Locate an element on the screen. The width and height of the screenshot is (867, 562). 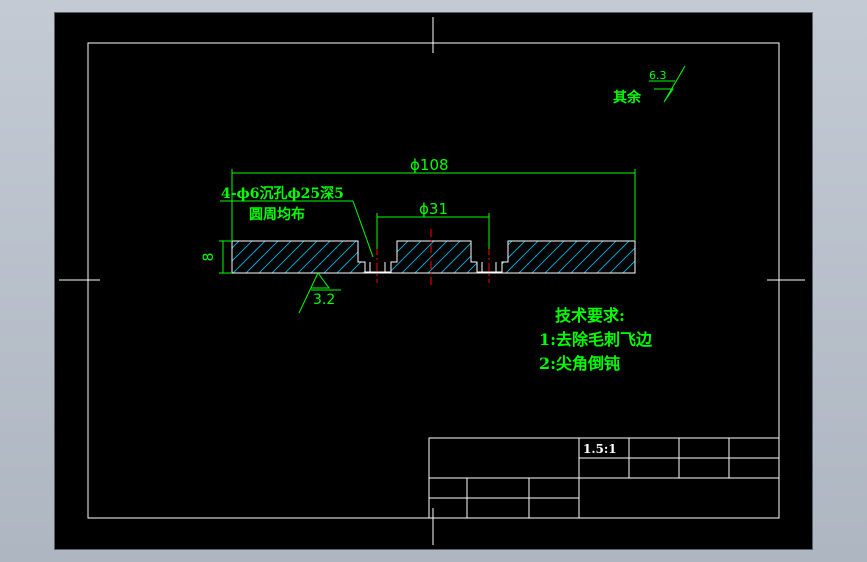
tech-requirements: 技术要求: 1:去除毛刺飞边 2:尖角倒钝 is located at coordinates (596, 339).